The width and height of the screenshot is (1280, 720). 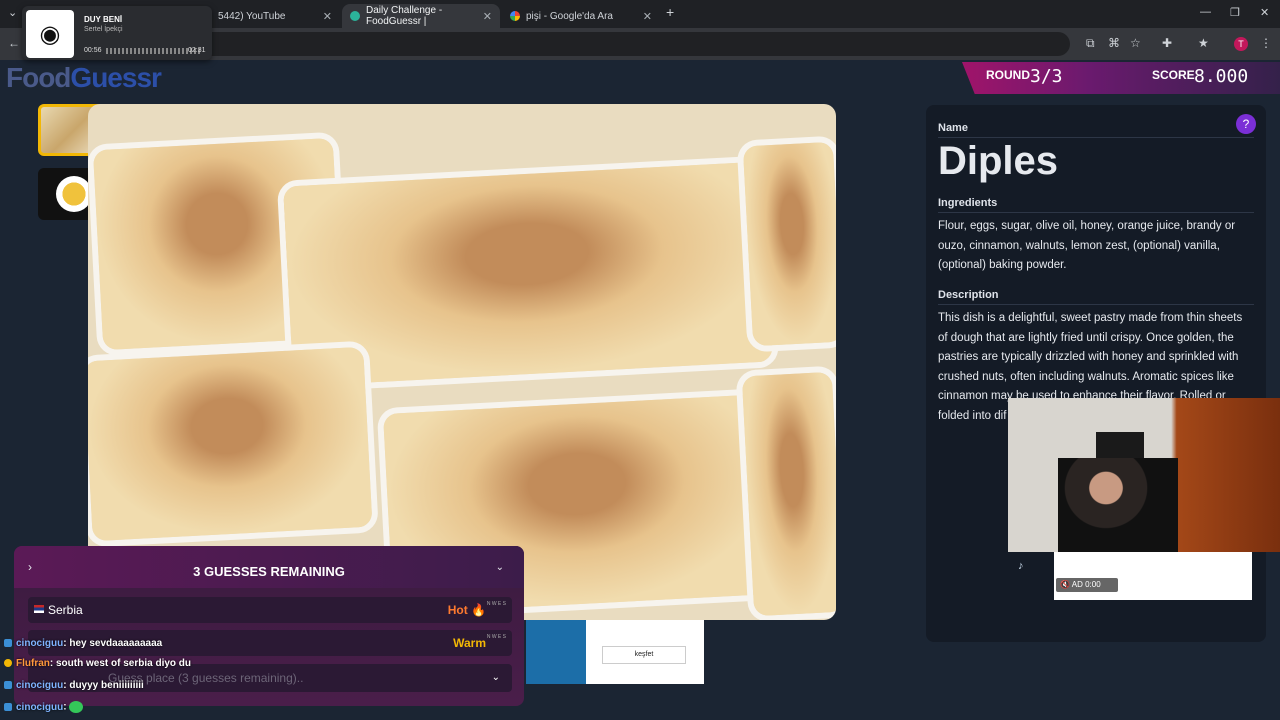 What do you see at coordinates (1046, 76) in the screenshot?
I see `round-value: 3/3` at bounding box center [1046, 76].